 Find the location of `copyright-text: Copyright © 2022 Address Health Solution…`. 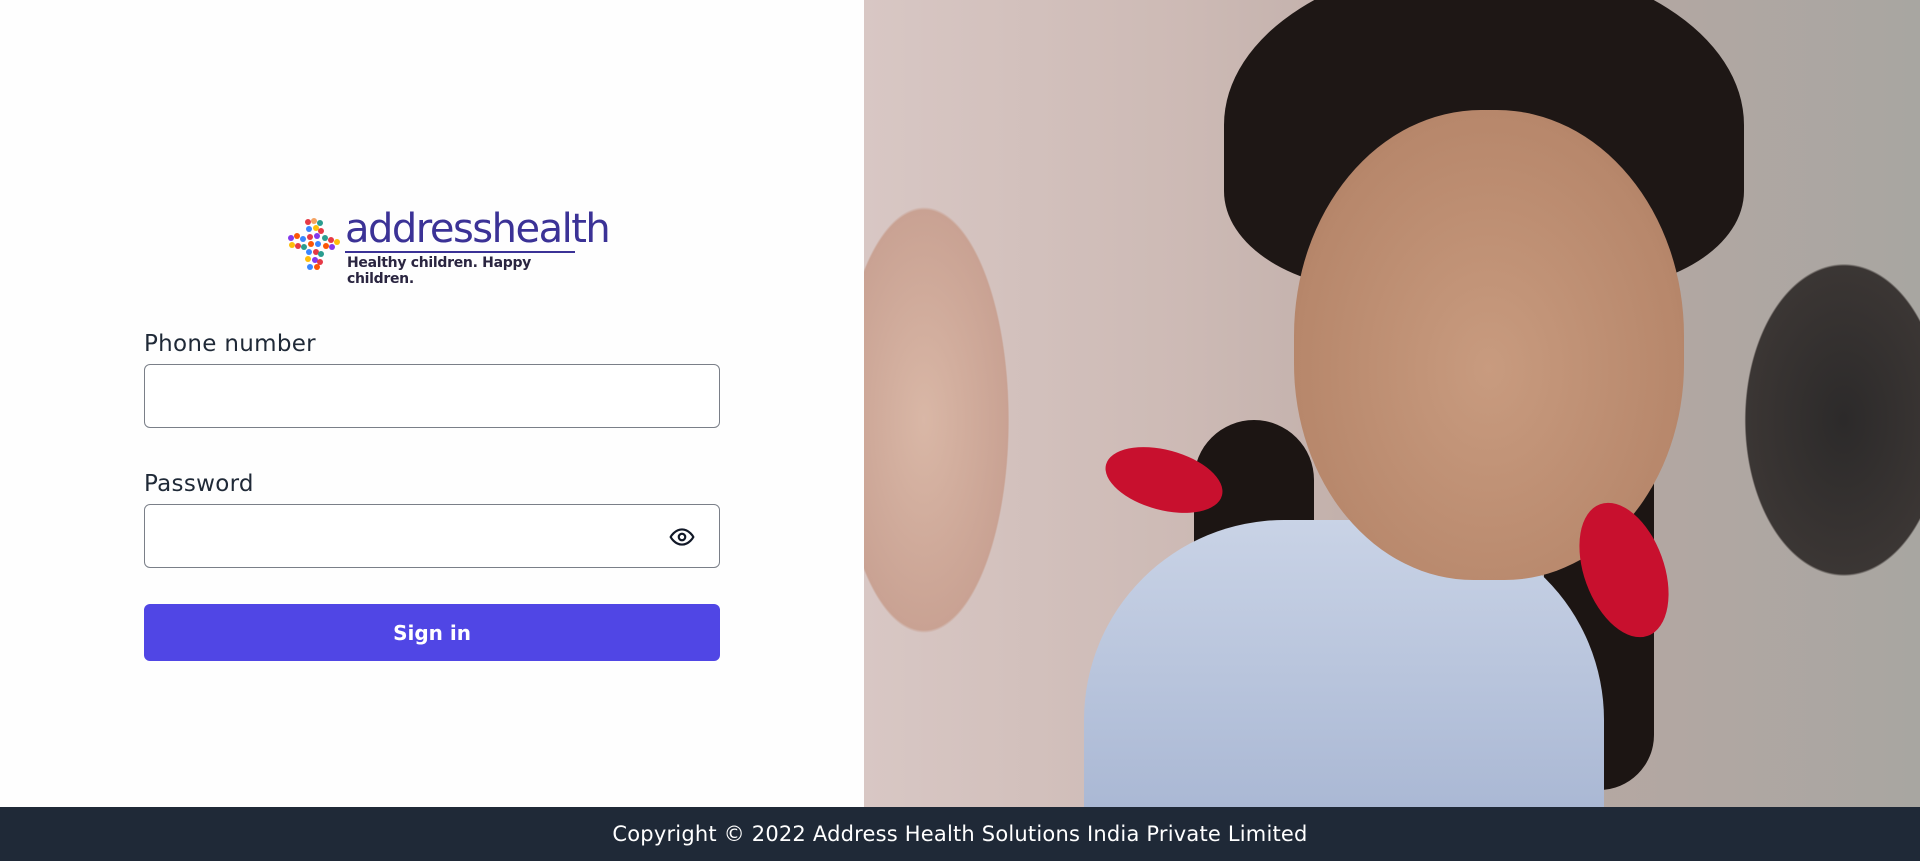

copyright-text: Copyright © 2022 Address Health Solution… is located at coordinates (960, 834).